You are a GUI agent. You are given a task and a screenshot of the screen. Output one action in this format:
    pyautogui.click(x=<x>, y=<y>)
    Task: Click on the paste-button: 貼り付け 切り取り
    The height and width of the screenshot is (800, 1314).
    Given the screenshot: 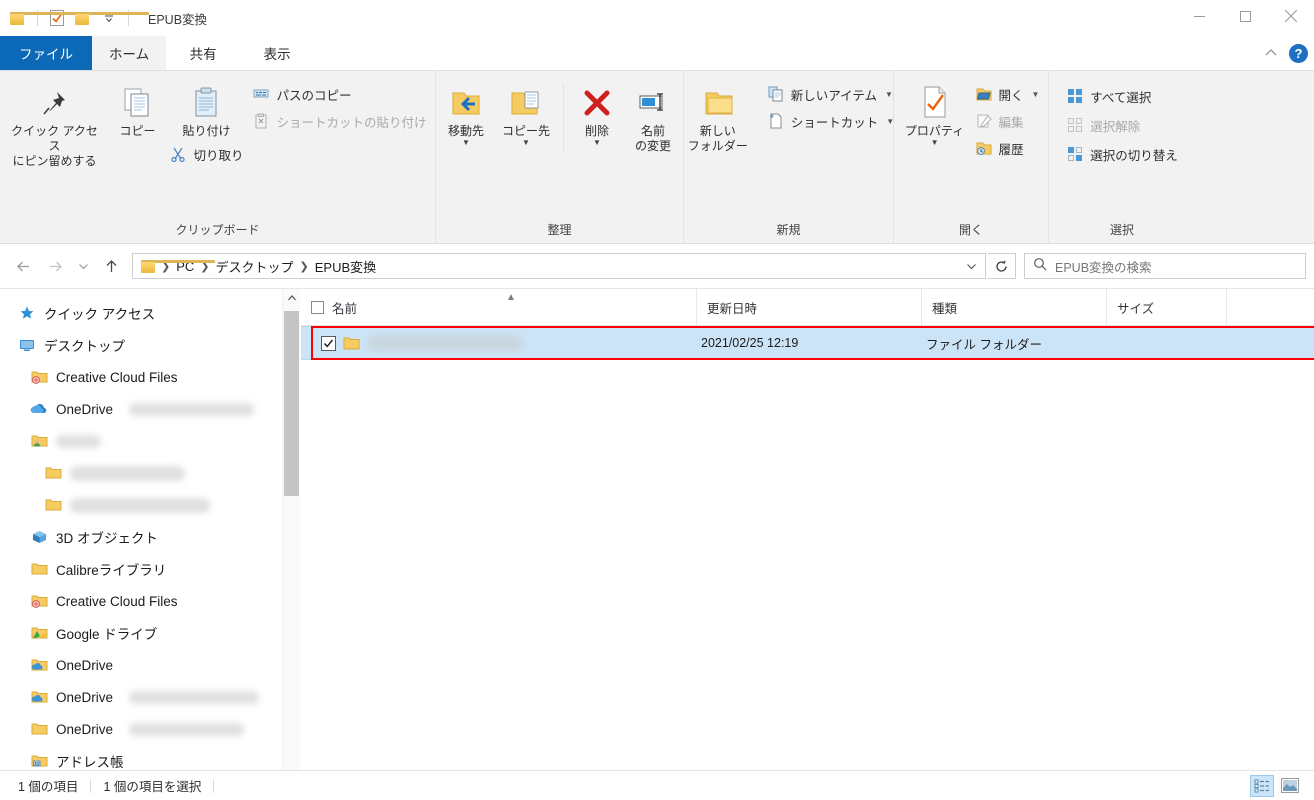 What is the action you would take?
    pyautogui.click(x=207, y=122)
    